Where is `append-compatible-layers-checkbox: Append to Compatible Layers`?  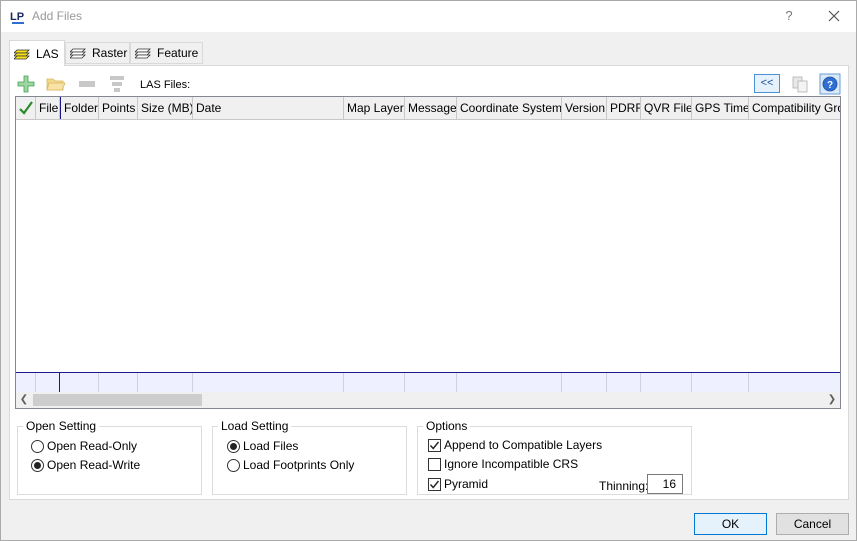
append-compatible-layers-checkbox: Append to Compatible Layers is located at coordinates (515, 445).